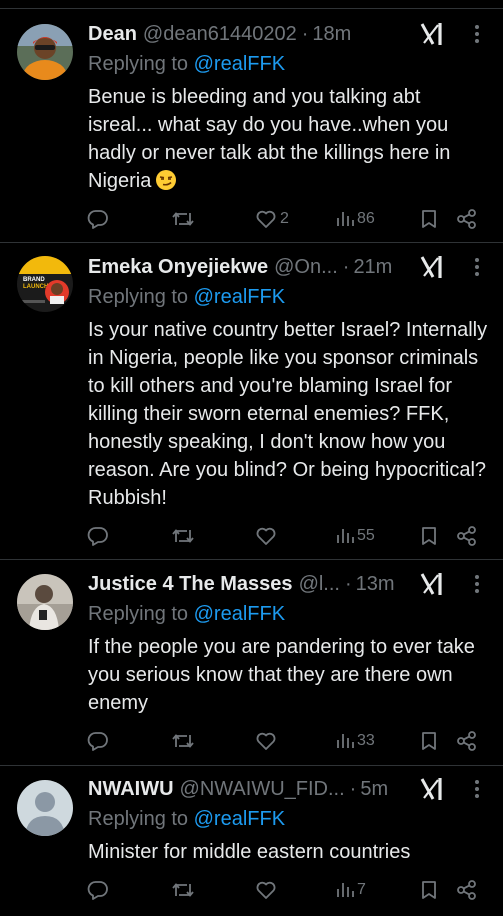  I want to click on action-bar: 7, so click(251, 890).